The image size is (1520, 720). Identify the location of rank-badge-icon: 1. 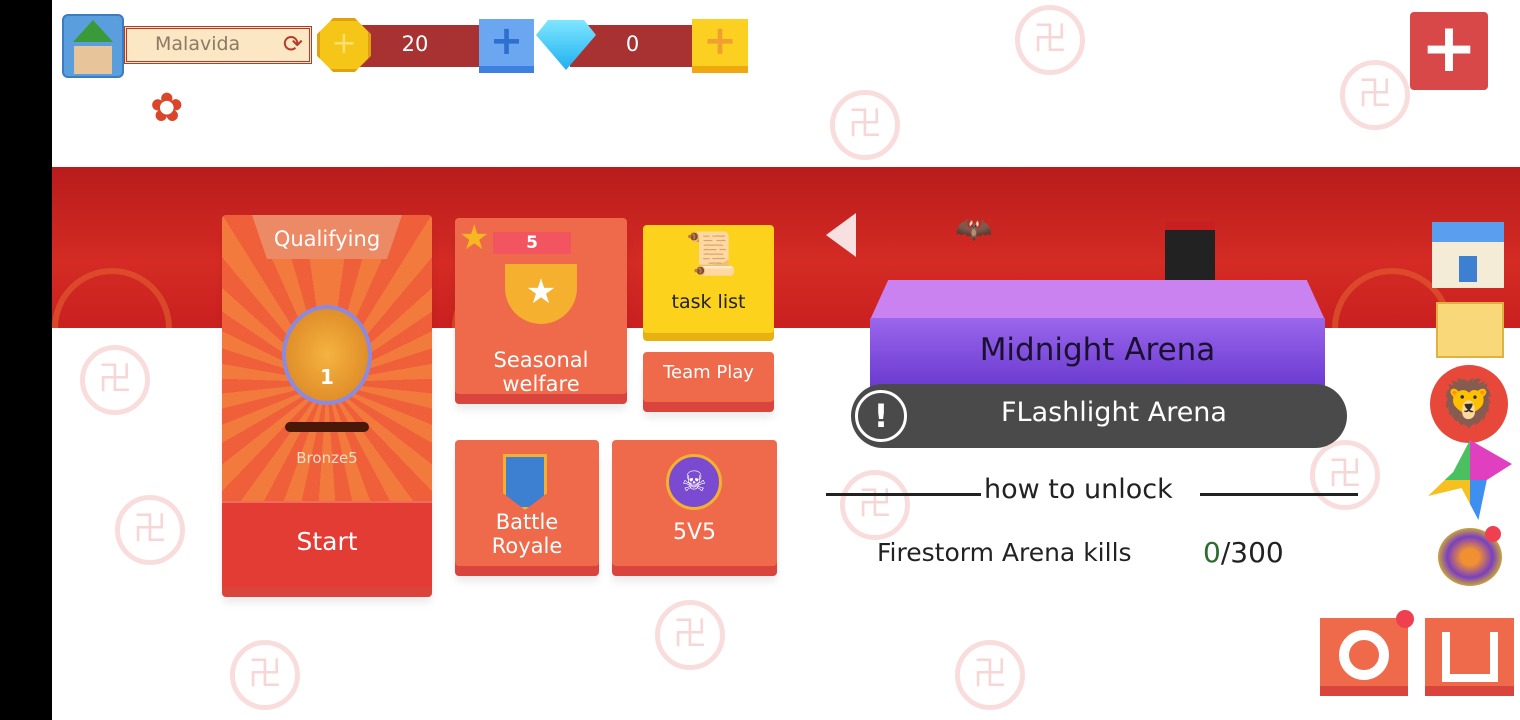
(327, 355).